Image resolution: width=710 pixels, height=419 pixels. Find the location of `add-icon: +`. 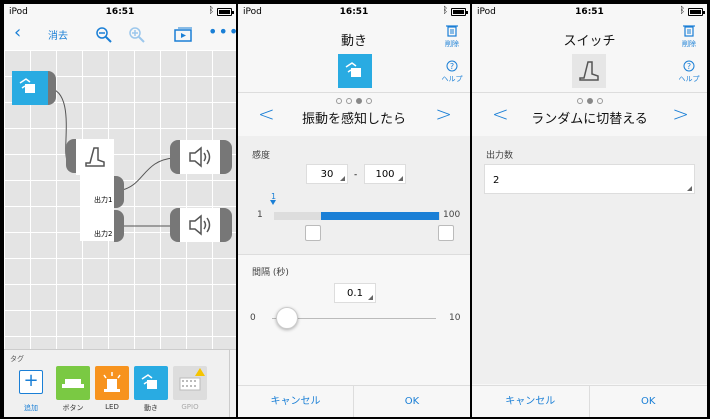

add-icon: + is located at coordinates (31, 380).